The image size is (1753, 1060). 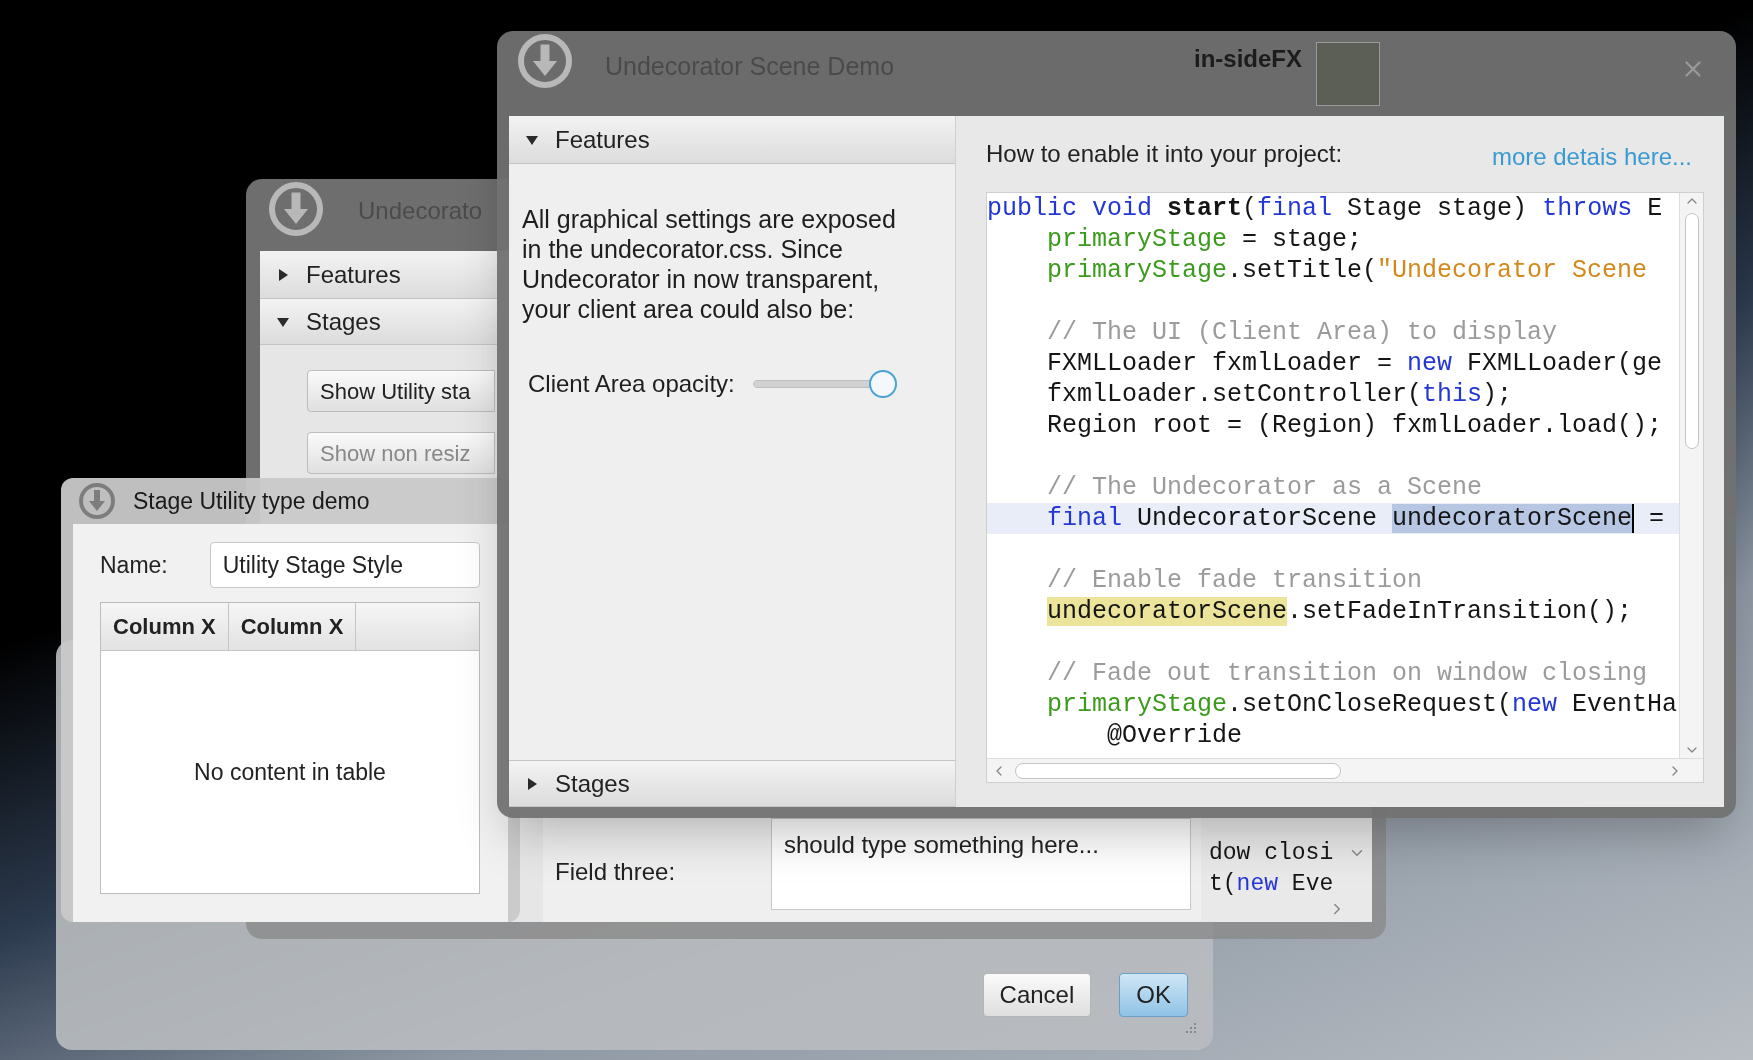 I want to click on description-text: All graphical settings are exposed in the undecorator.css. Since Undecorator in now transparent, your client area could also be:, so click(x=709, y=264).